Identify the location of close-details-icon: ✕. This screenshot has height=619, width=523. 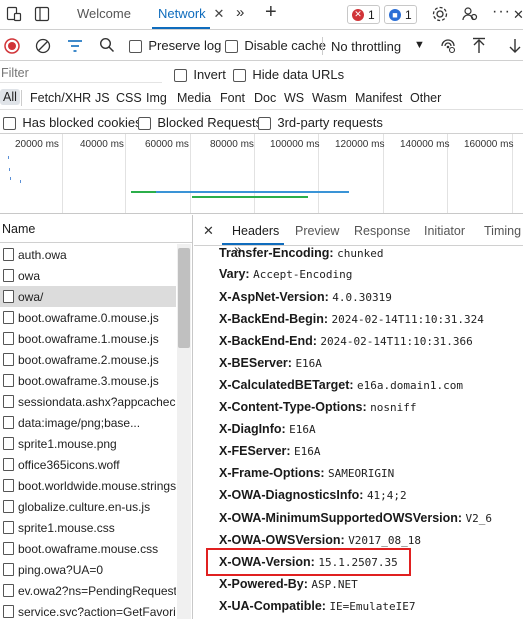
(208, 231).